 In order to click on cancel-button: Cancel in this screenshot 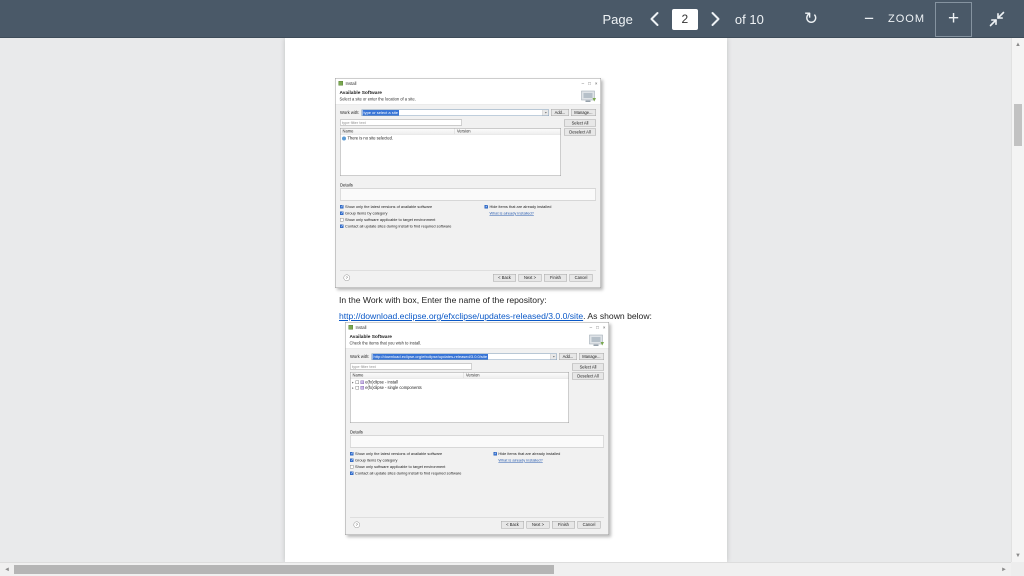, I will do `click(589, 525)`.